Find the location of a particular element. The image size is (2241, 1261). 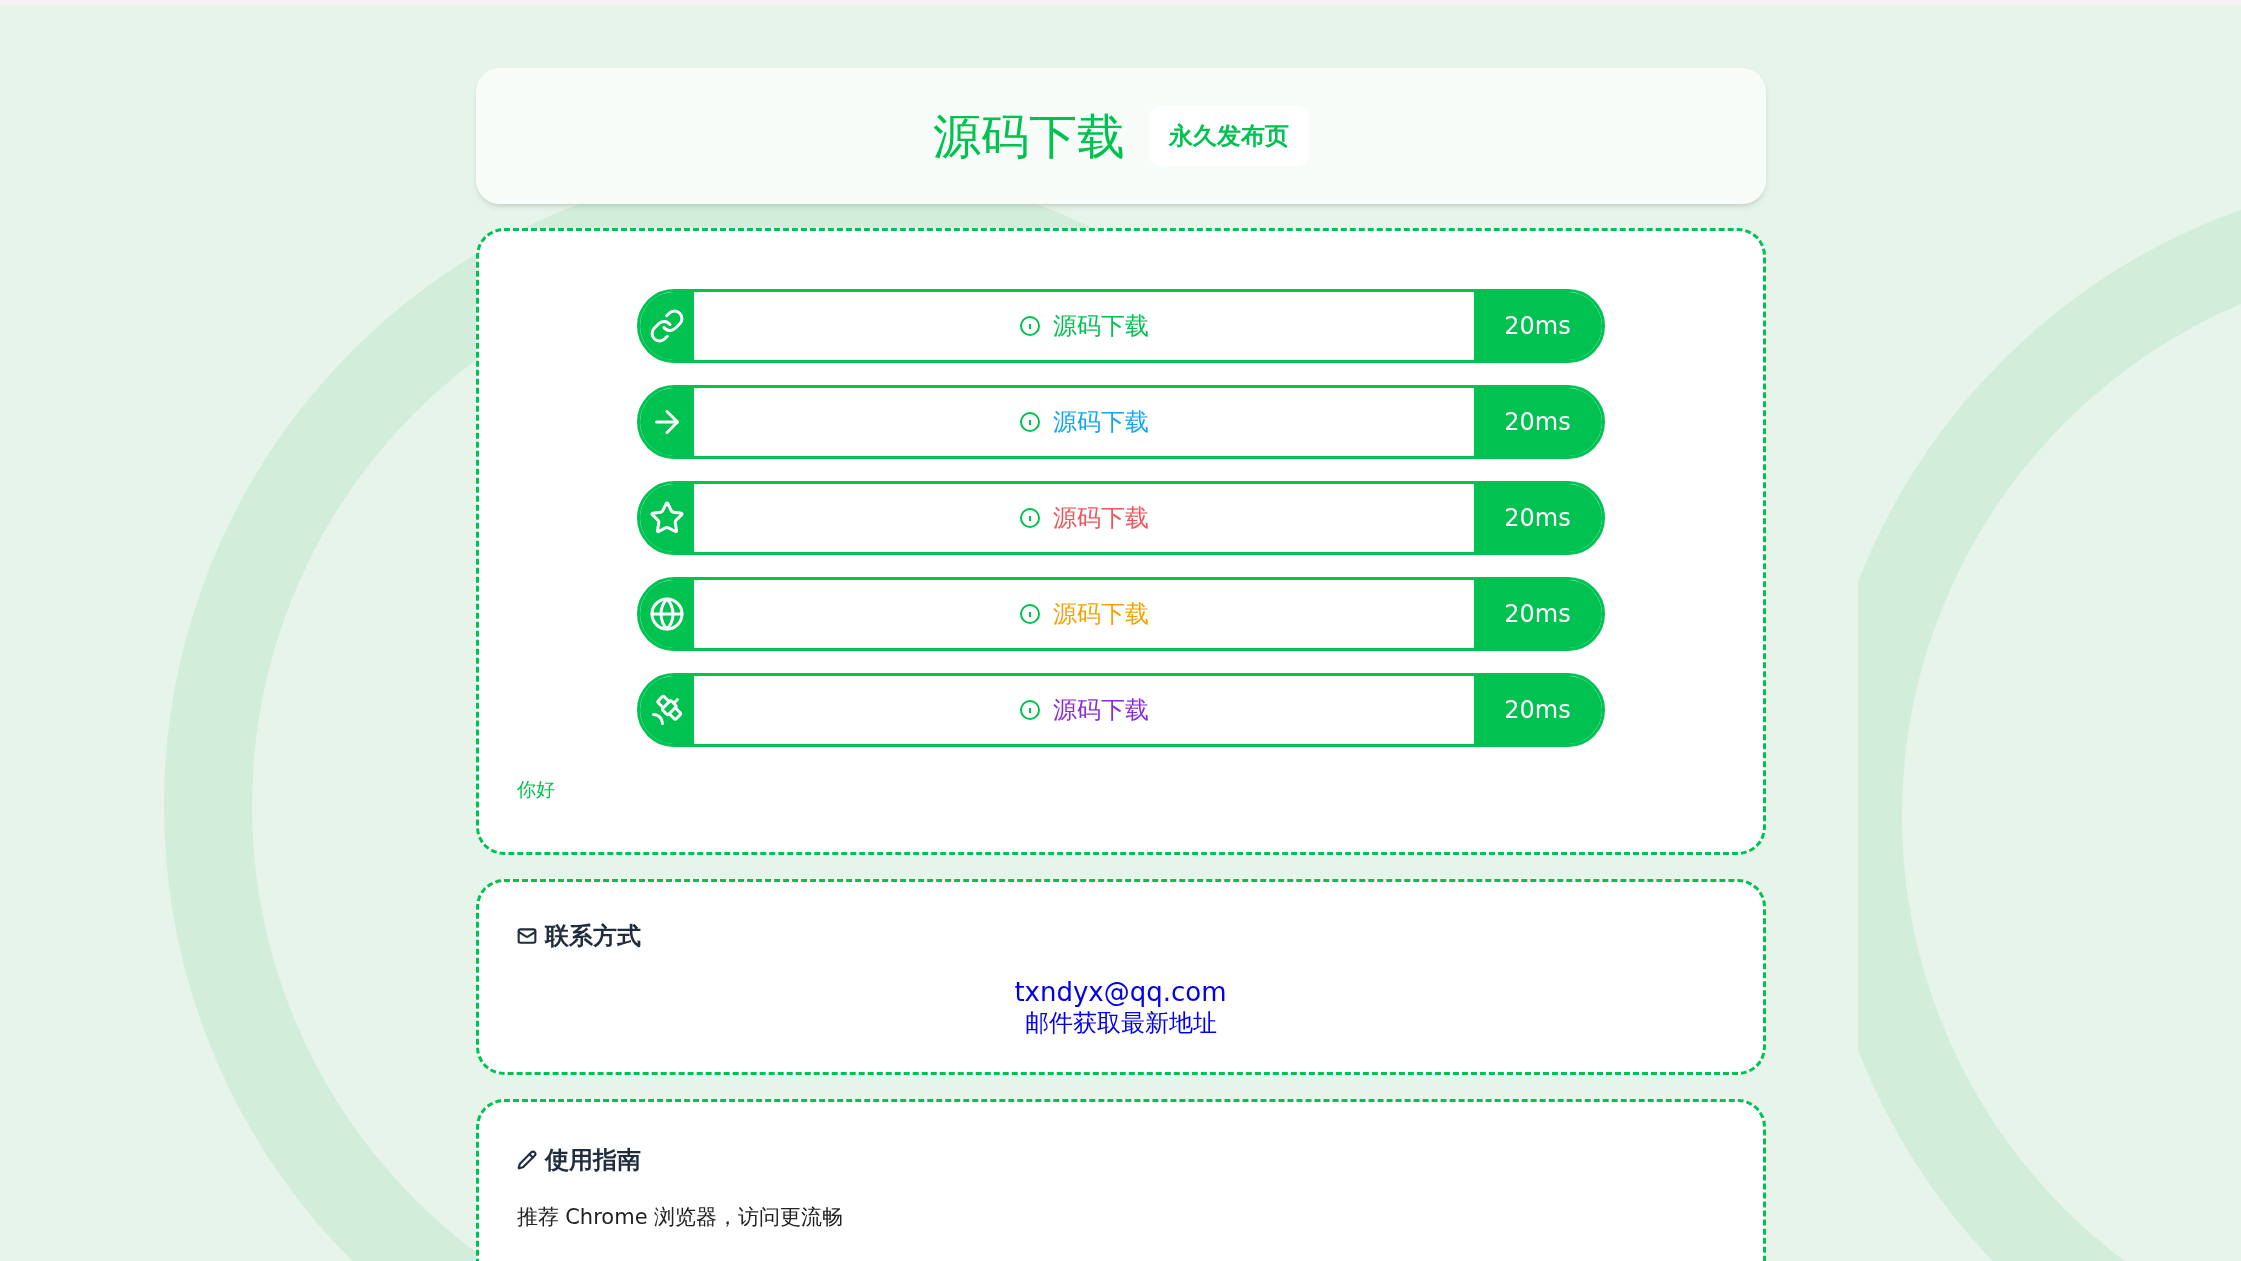

page-title: 源码下载 is located at coordinates (1028, 136).